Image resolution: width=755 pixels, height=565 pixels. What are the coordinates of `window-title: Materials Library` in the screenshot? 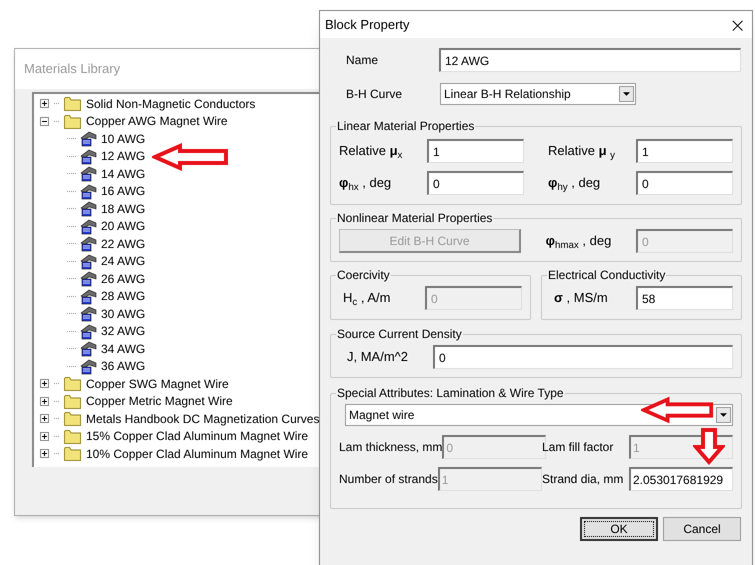 It's located at (72, 69).